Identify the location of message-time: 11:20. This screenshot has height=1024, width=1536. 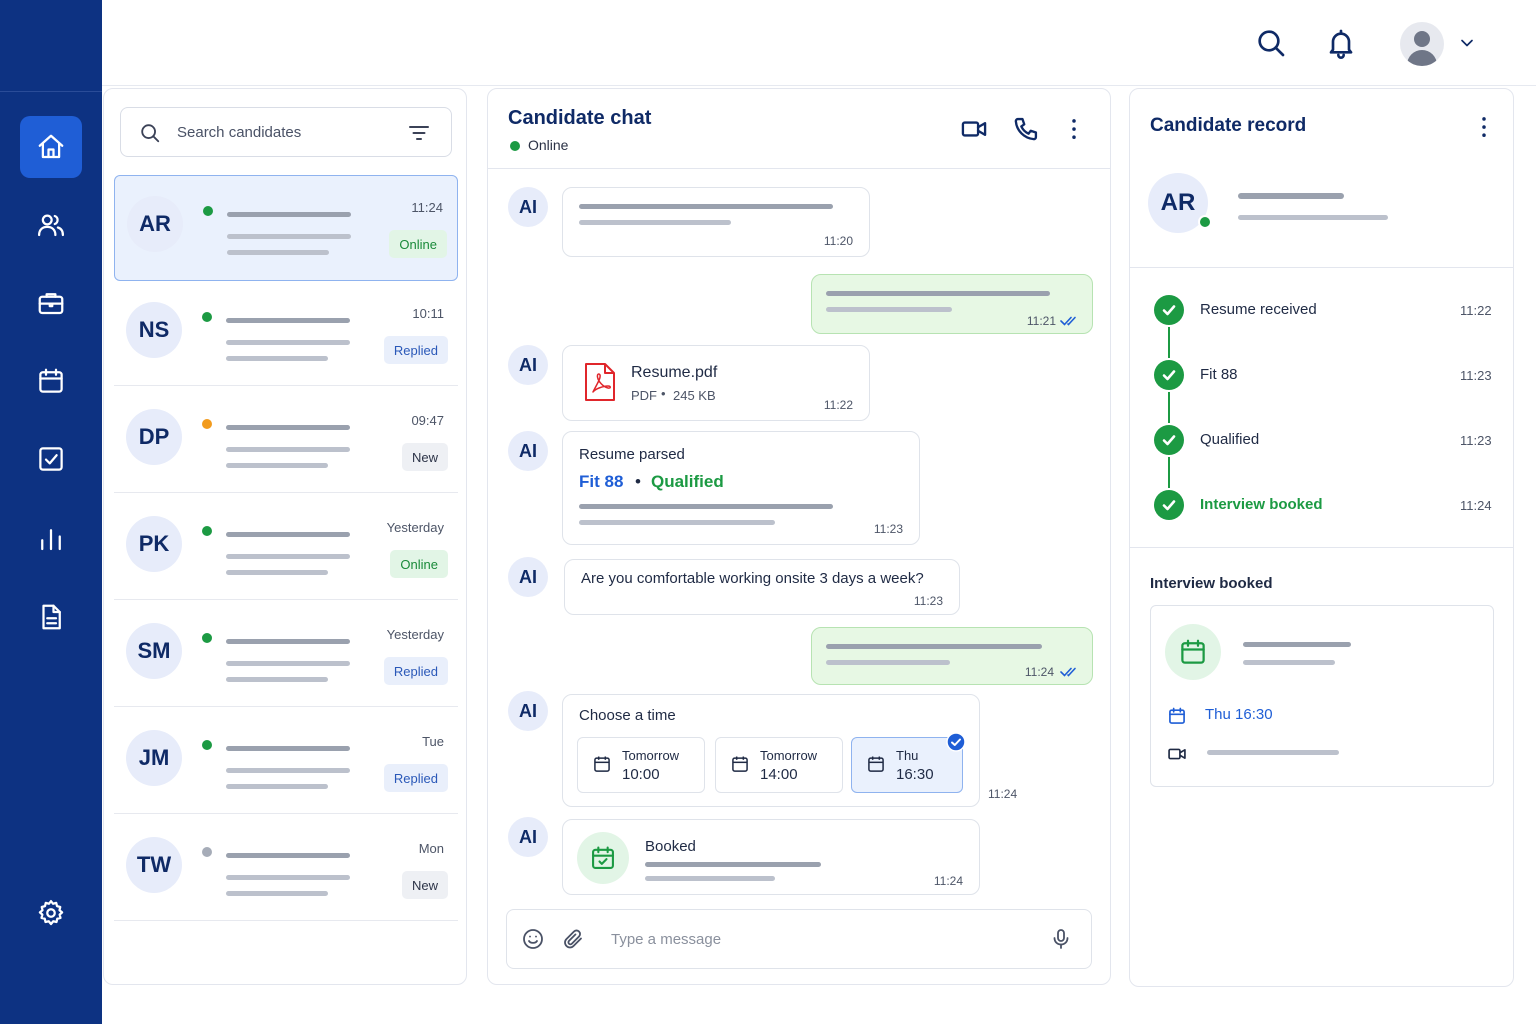
(838, 241).